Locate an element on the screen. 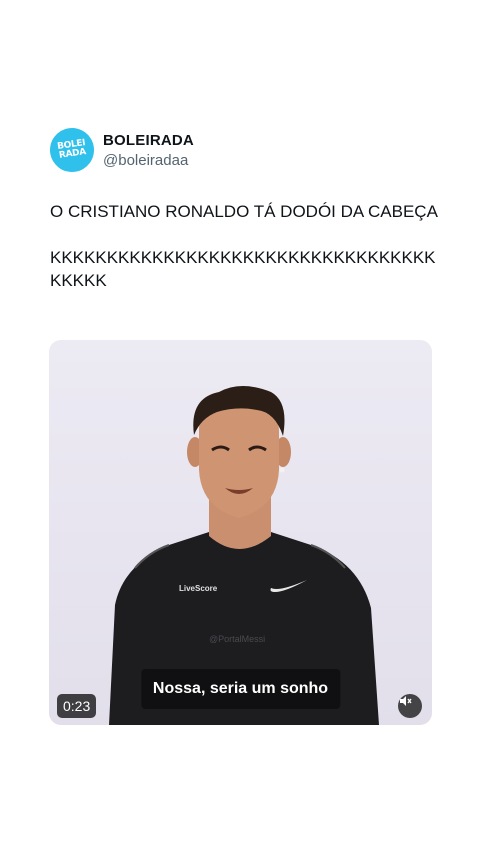 The height and width of the screenshot is (854, 480). face is located at coordinates (239, 458).